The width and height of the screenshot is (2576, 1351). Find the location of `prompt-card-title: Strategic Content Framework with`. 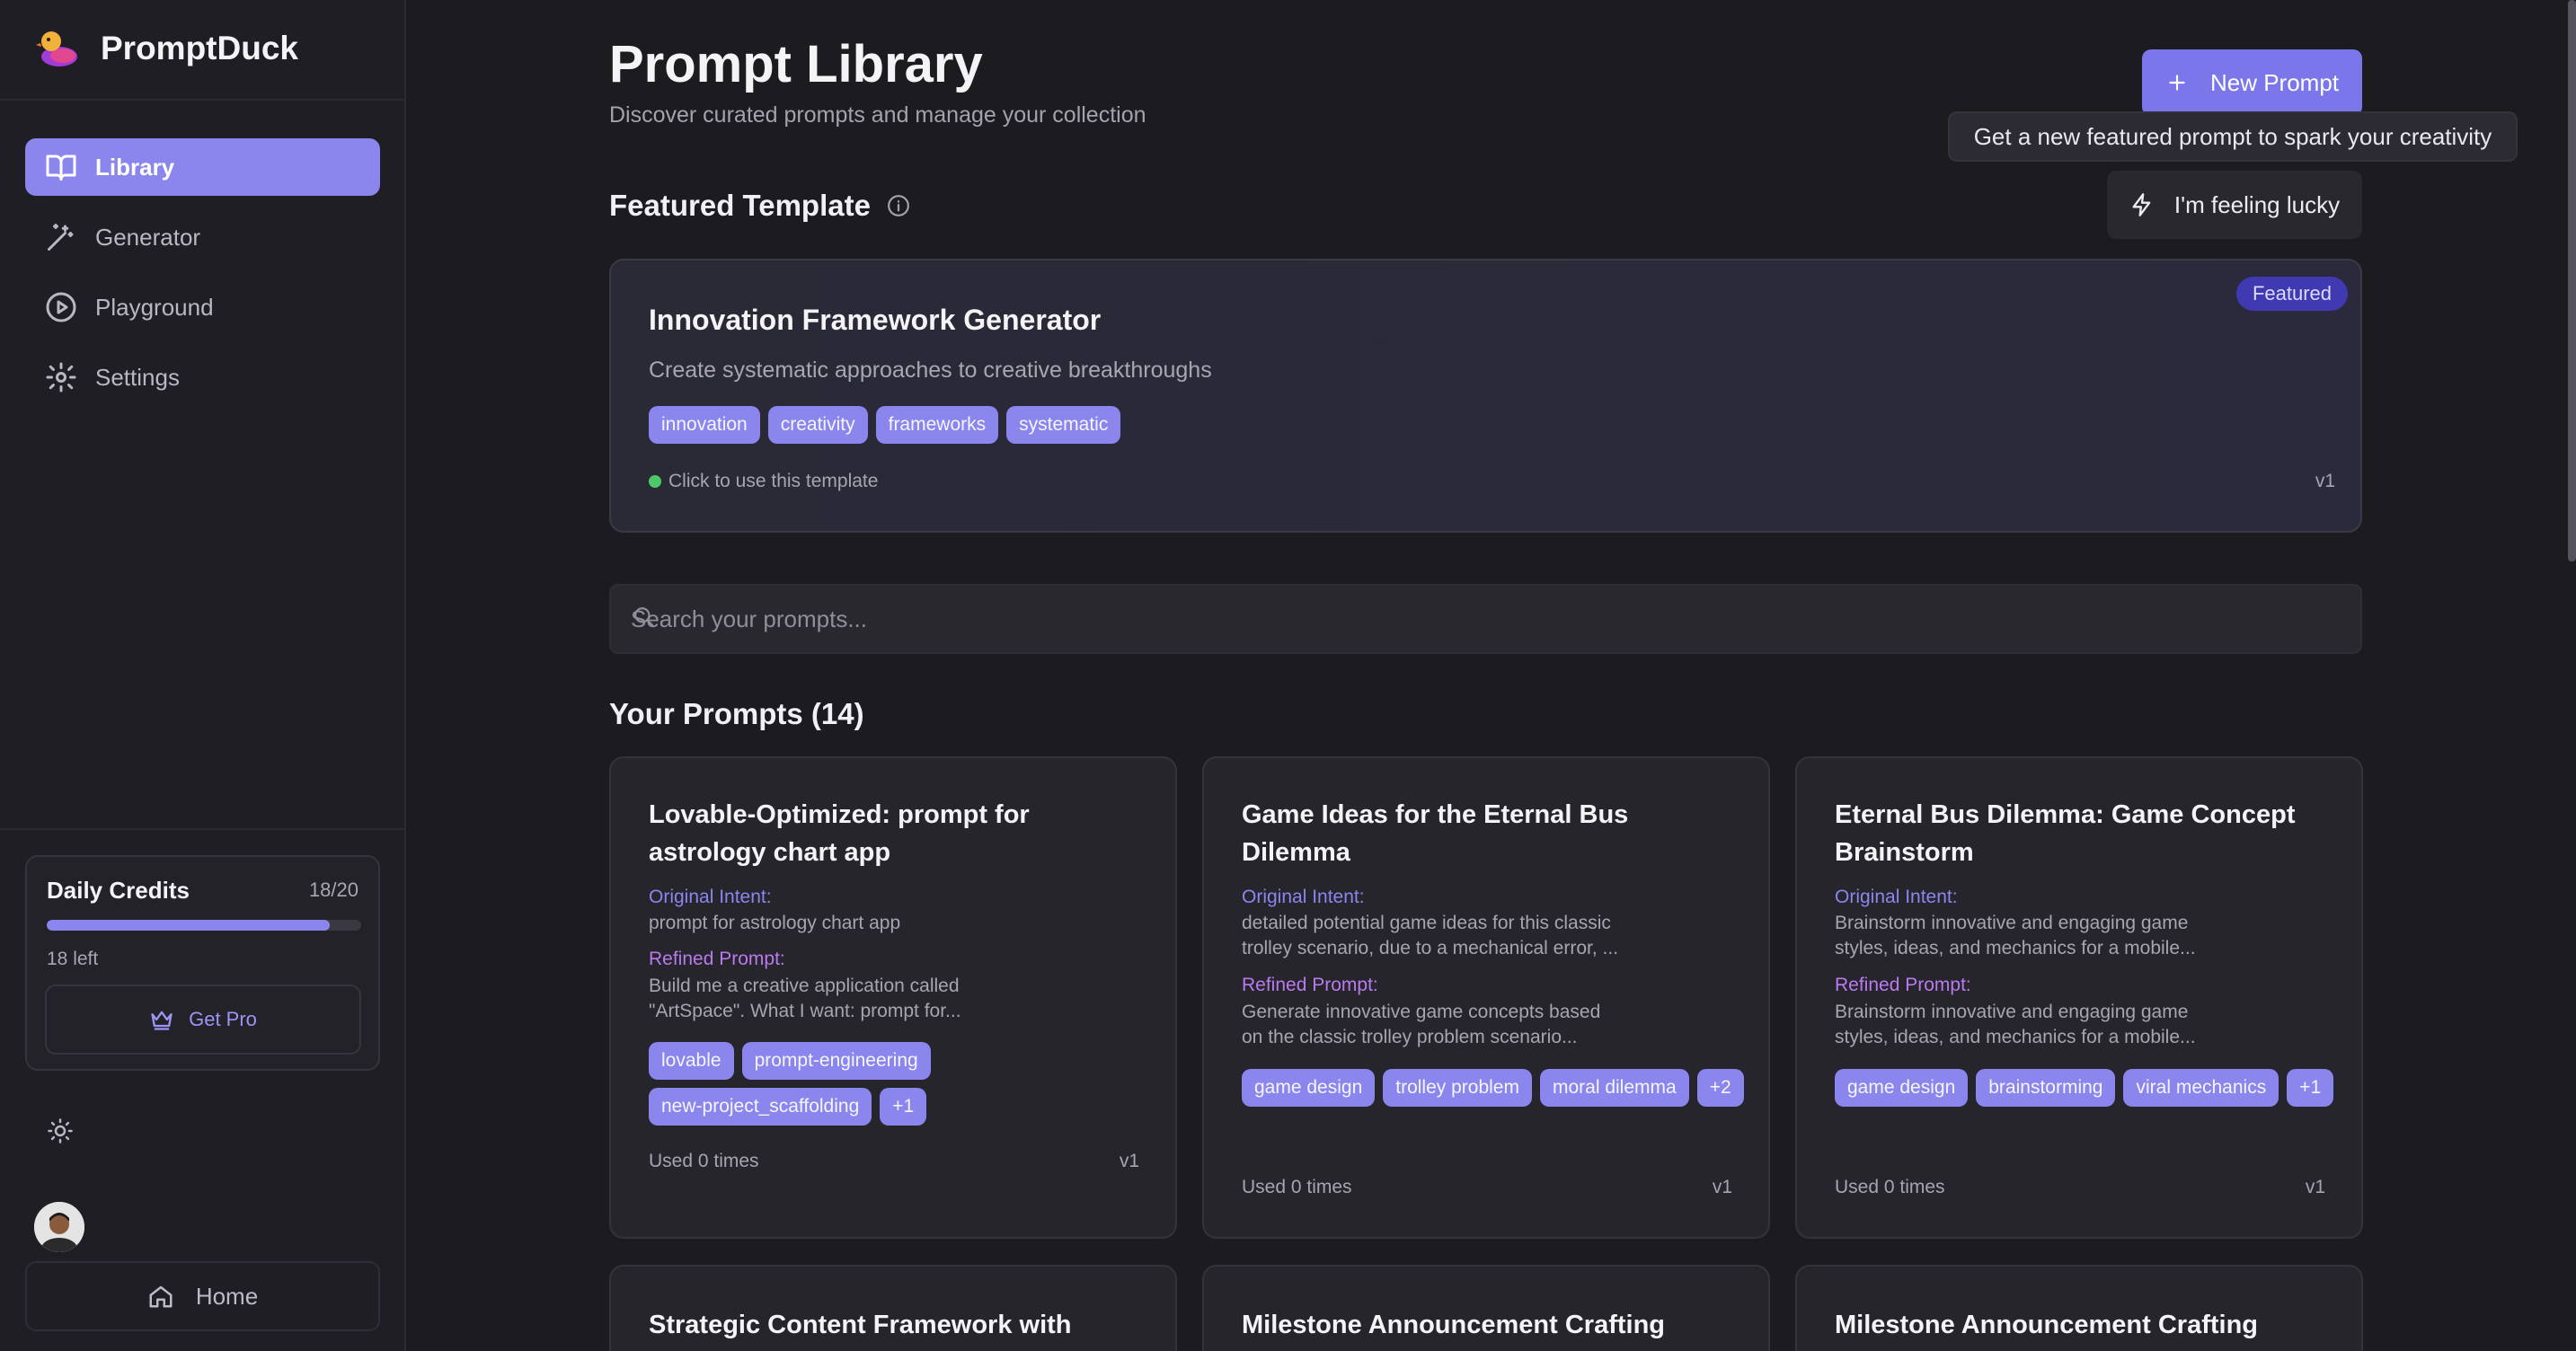

prompt-card-title: Strategic Content Framework with is located at coordinates (861, 1325).